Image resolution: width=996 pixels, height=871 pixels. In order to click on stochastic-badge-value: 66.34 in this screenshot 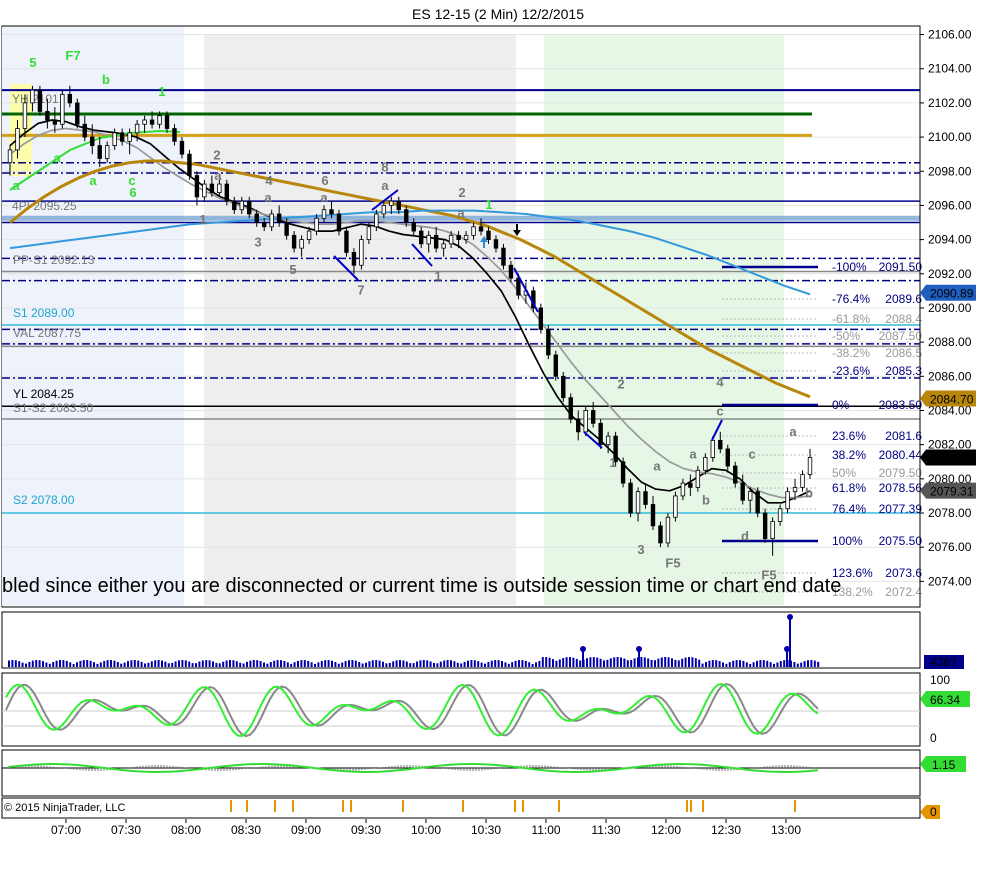, I will do `click(945, 700)`.